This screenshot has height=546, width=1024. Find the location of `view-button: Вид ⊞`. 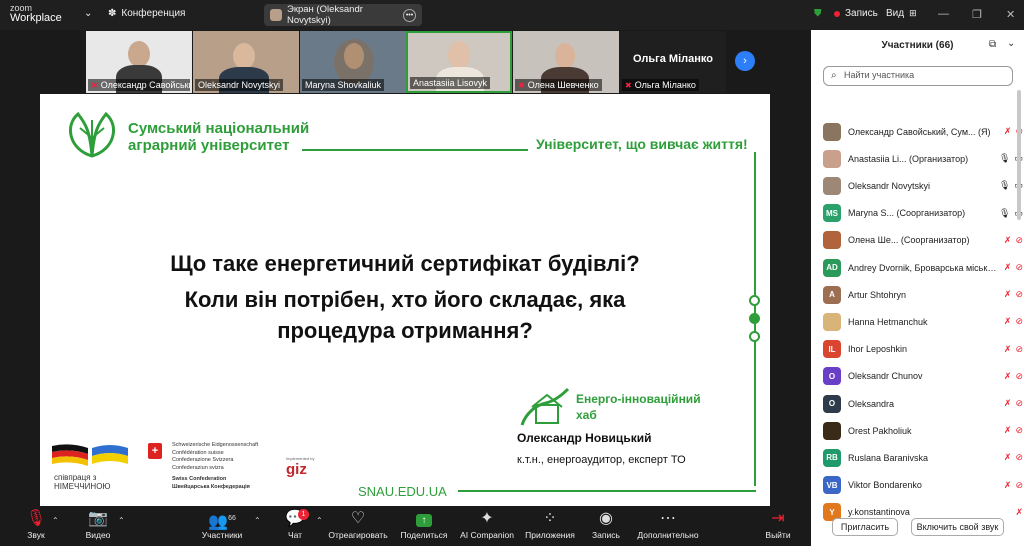

view-button: Вид ⊞ is located at coordinates (901, 13).